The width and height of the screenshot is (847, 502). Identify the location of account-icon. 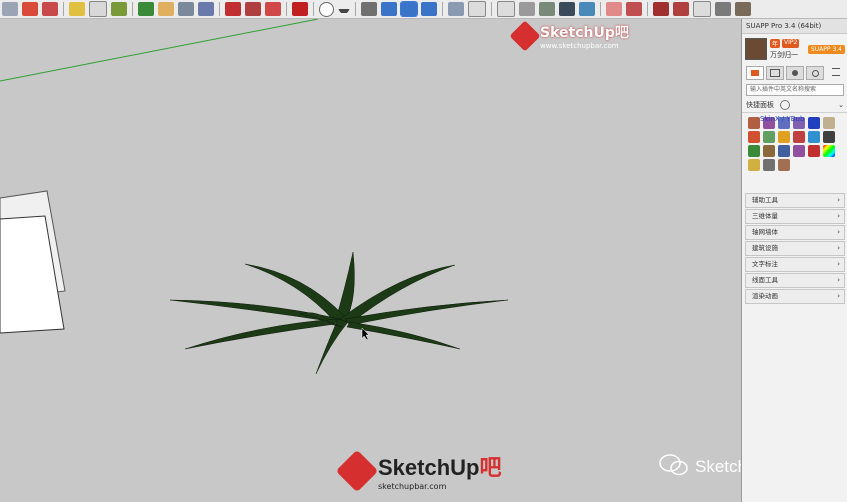
(326, 9).